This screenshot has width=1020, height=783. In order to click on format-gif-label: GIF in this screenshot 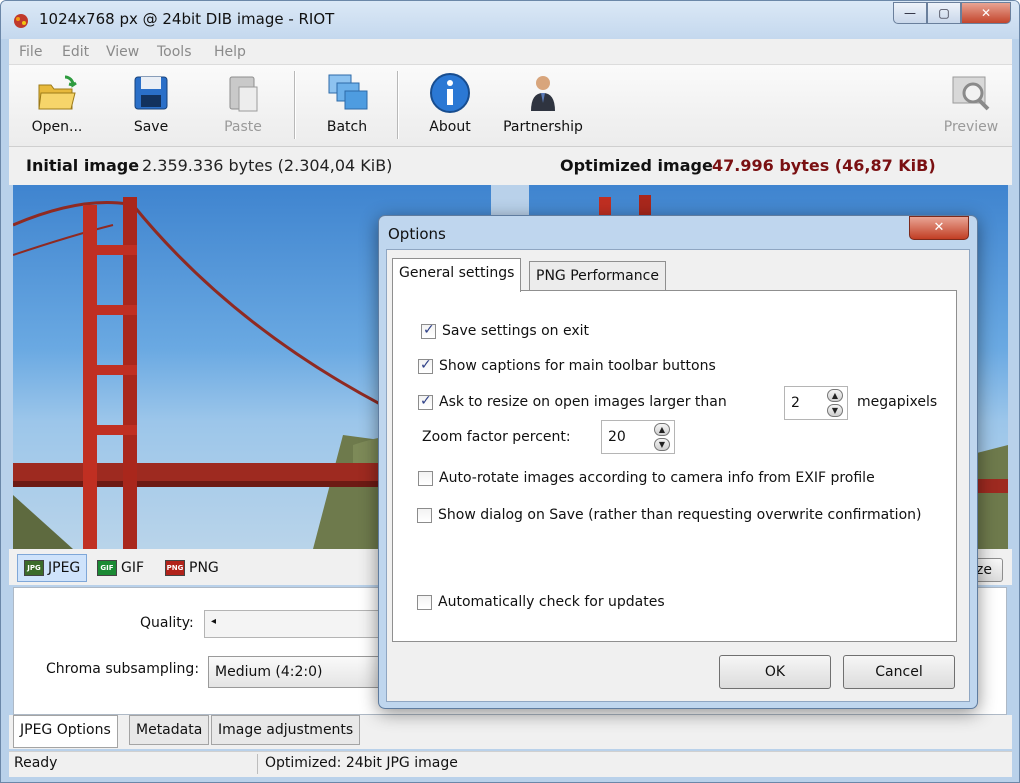, I will do `click(133, 568)`.